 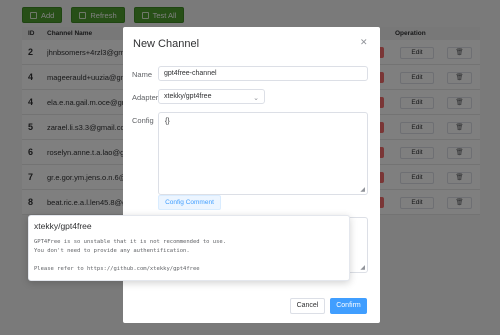 What do you see at coordinates (167, 121) in the screenshot?
I see `config-value: {}` at bounding box center [167, 121].